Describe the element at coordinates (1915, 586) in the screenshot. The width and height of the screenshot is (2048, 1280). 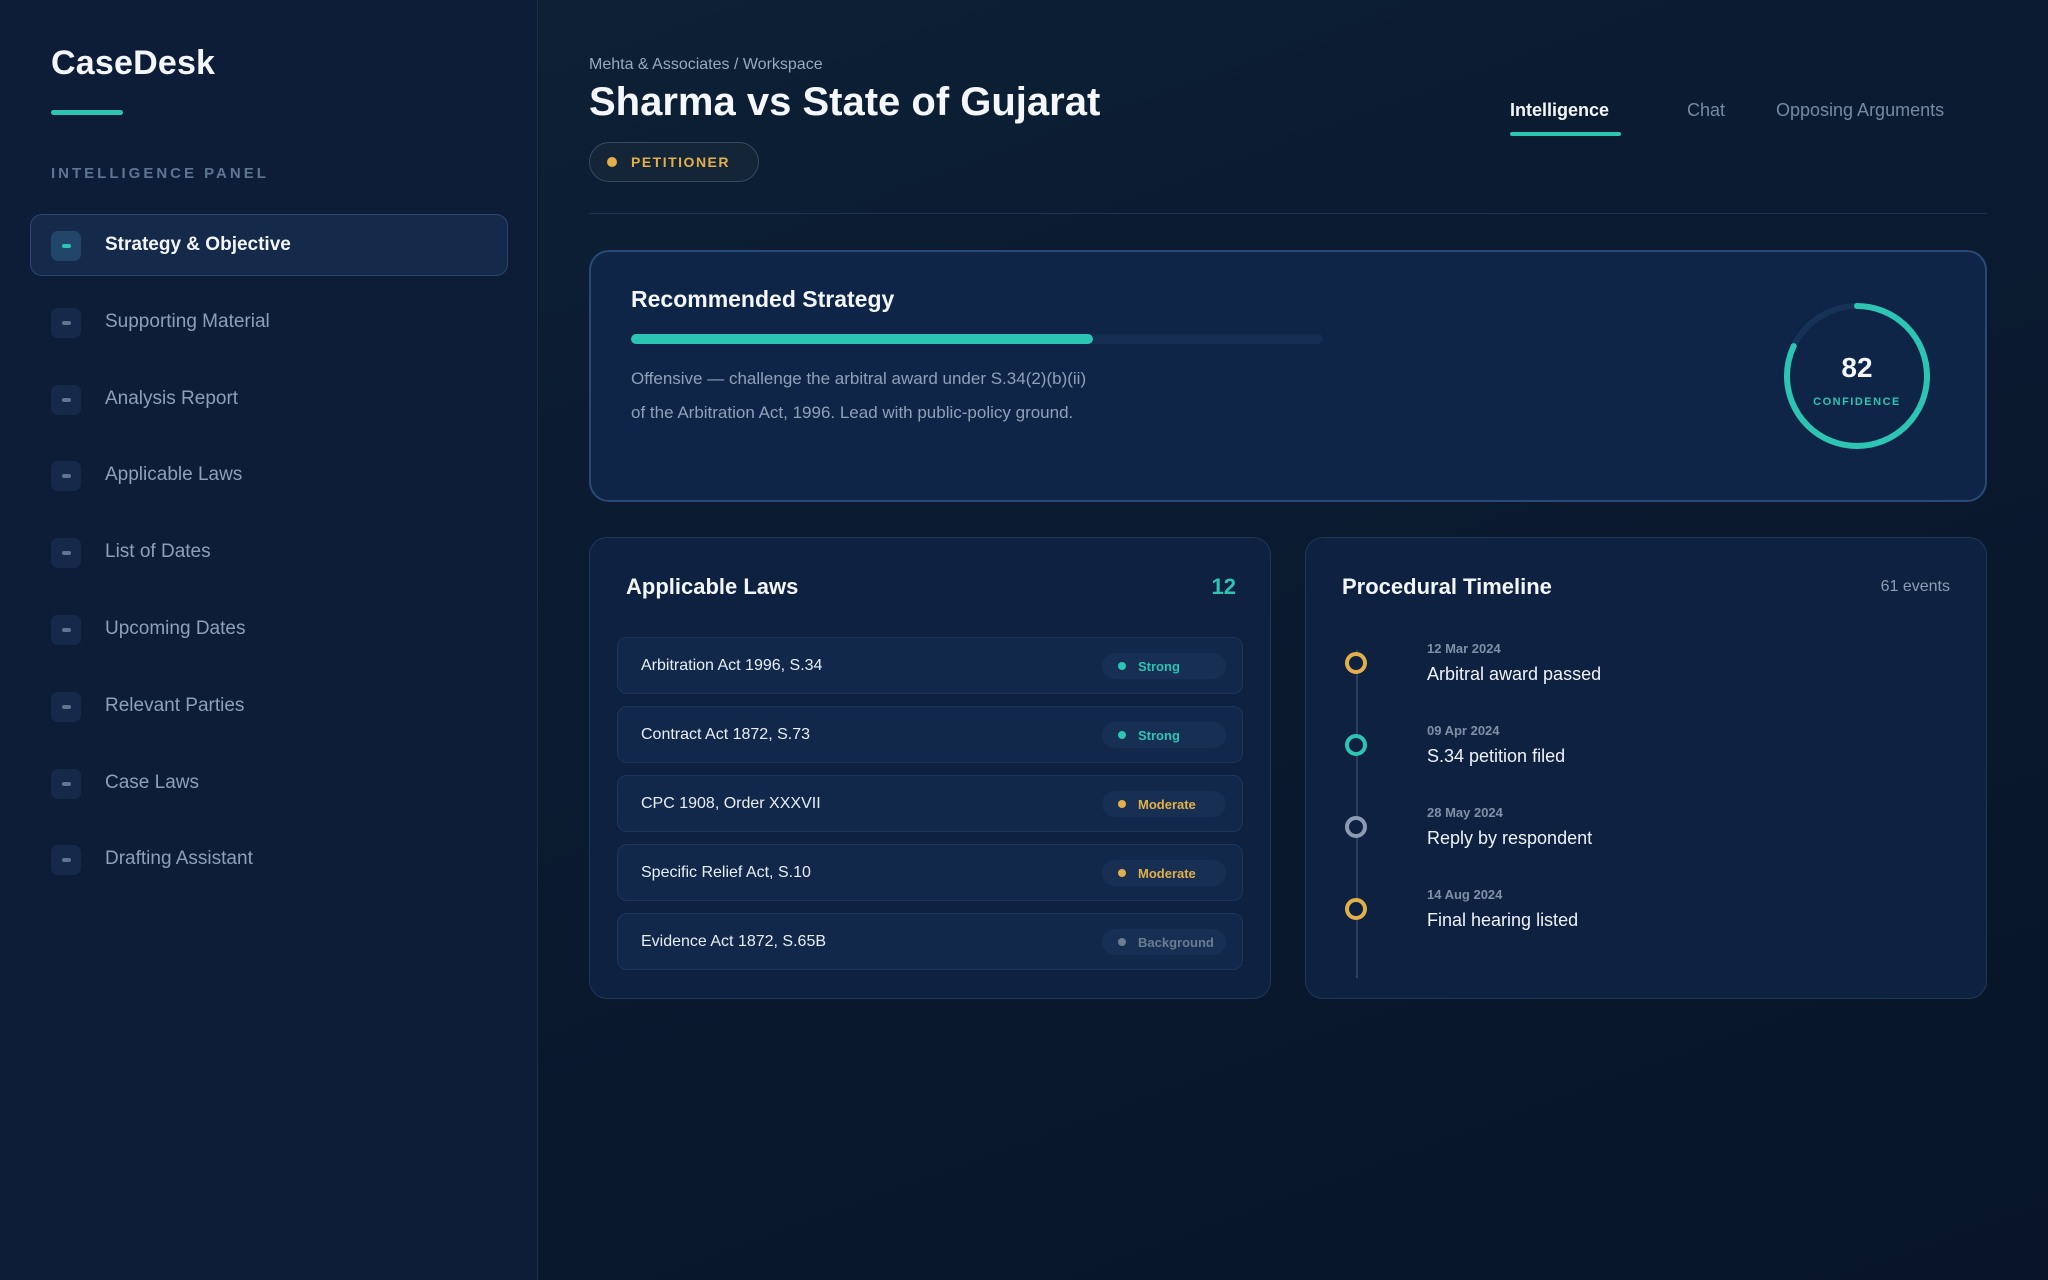
I see `events-count: 61 events` at that location.